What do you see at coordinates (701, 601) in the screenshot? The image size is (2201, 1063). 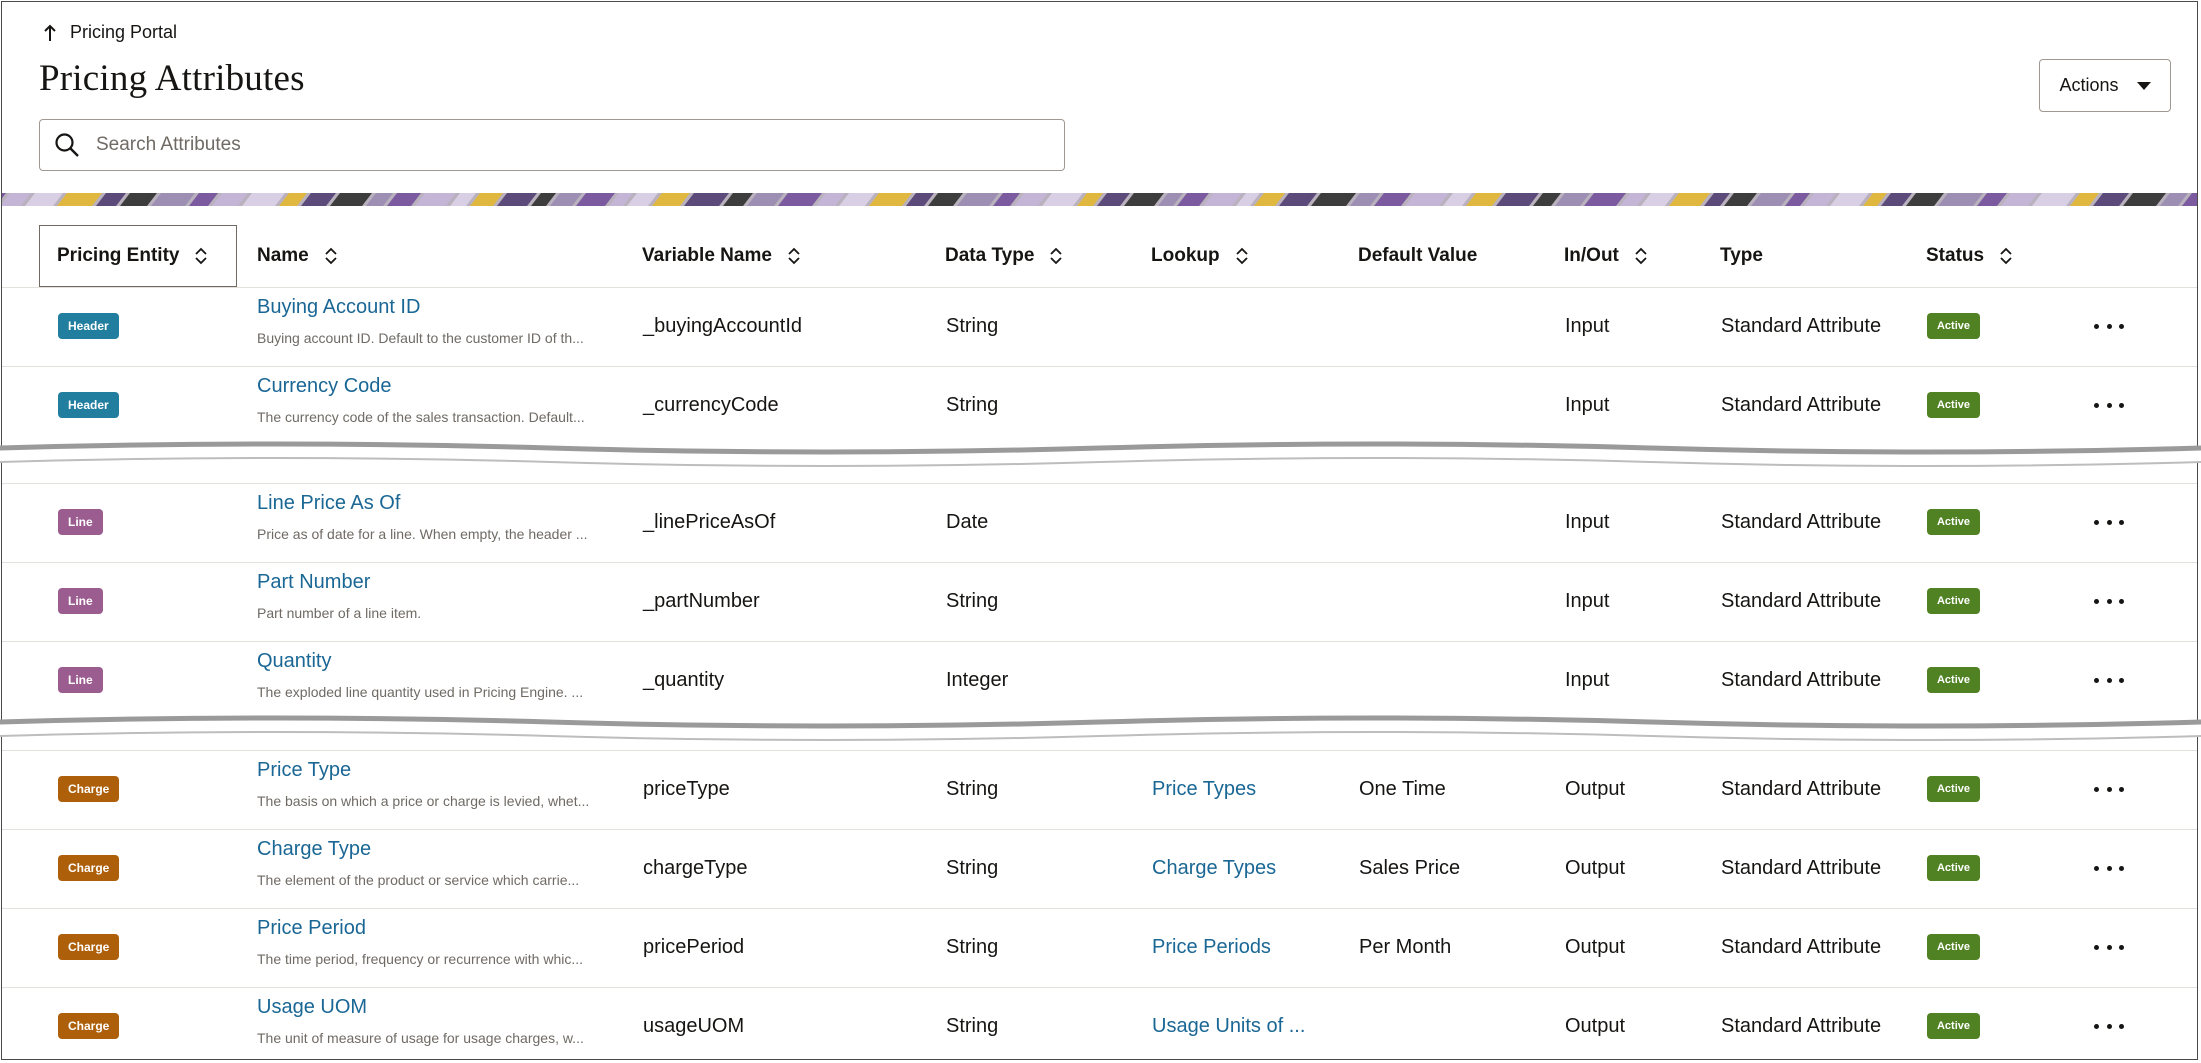 I see `variable-name-cell: _partNumber` at bounding box center [701, 601].